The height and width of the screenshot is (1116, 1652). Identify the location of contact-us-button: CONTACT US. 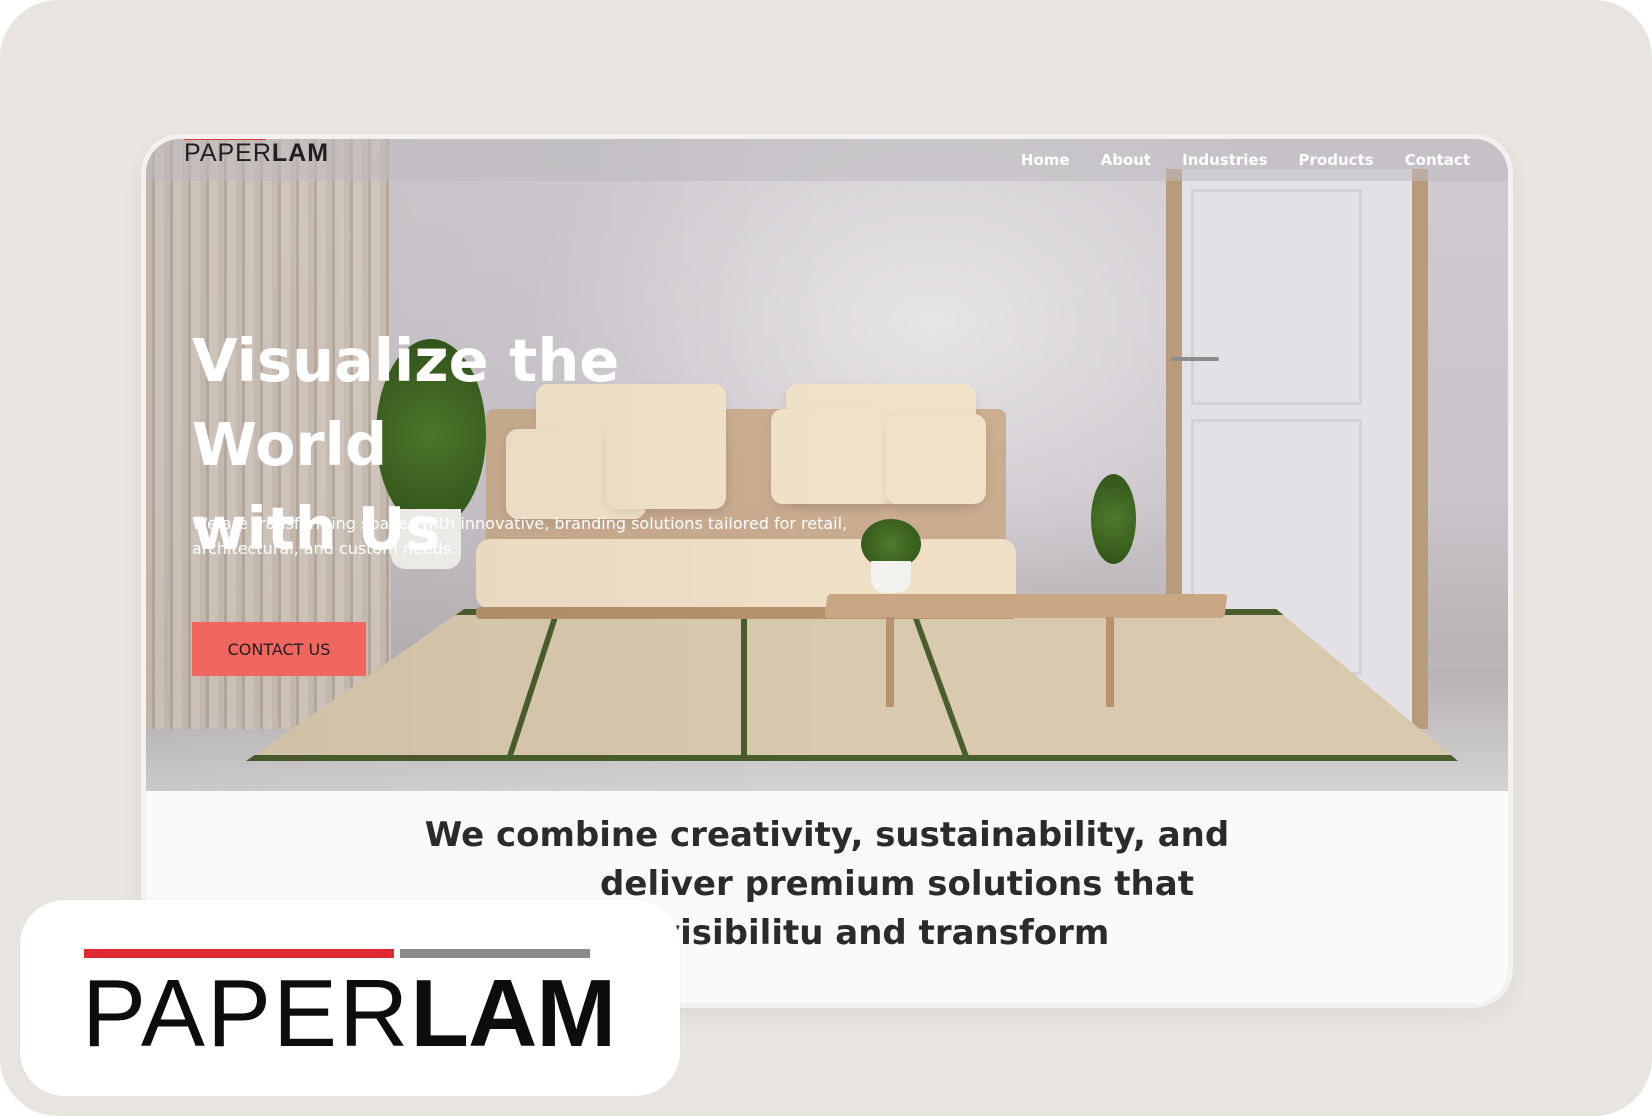
(279, 649).